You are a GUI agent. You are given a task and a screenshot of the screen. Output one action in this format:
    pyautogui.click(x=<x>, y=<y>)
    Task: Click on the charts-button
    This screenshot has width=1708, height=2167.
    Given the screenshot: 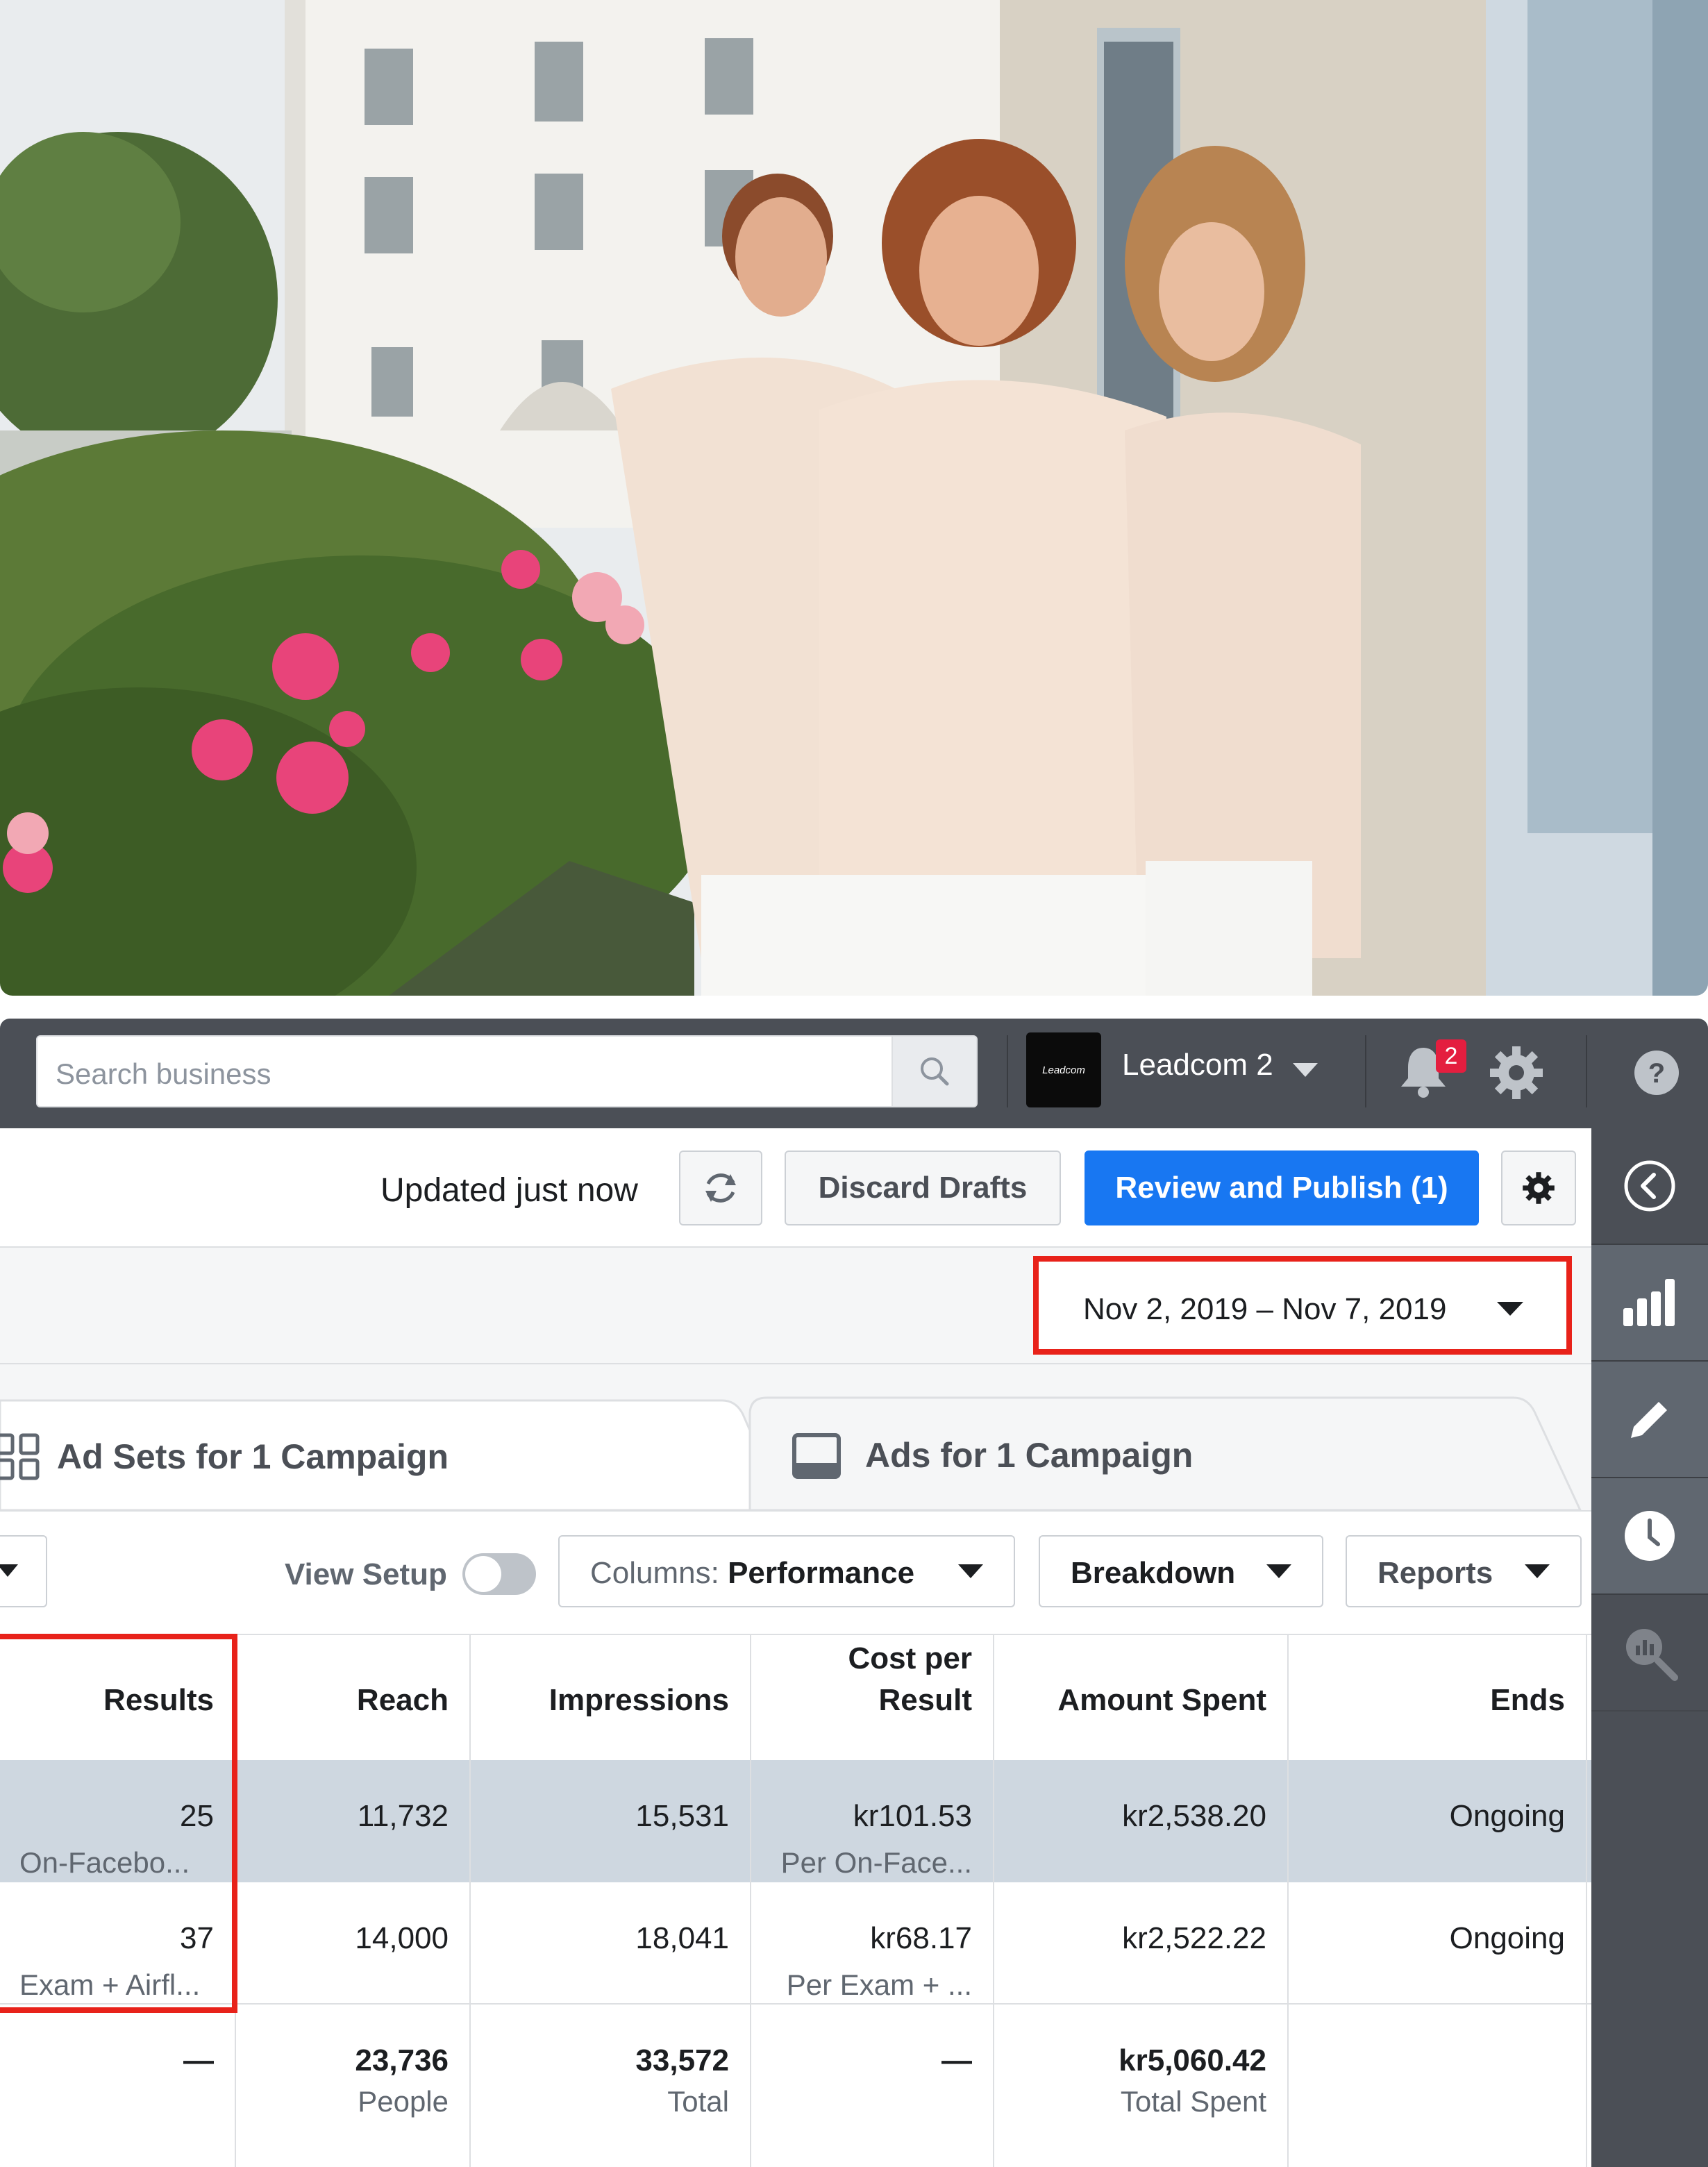 What is the action you would take?
    pyautogui.click(x=1650, y=1303)
    